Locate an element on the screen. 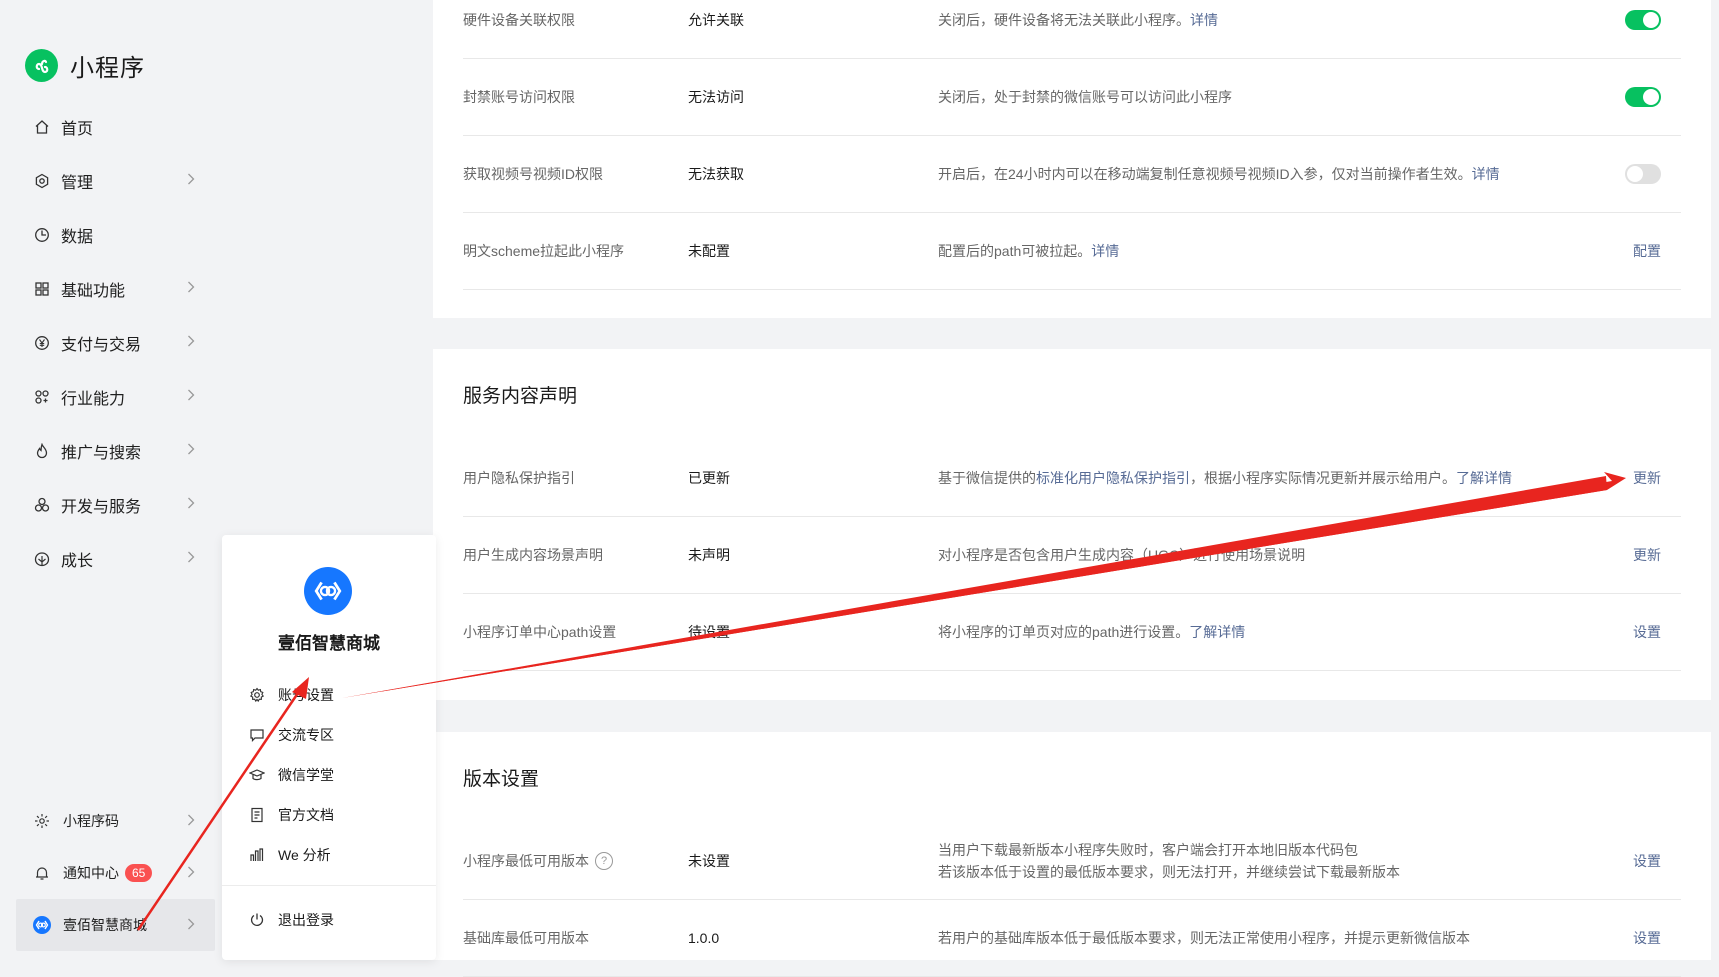  menu-item-label: 微信学堂 is located at coordinates (306, 775).